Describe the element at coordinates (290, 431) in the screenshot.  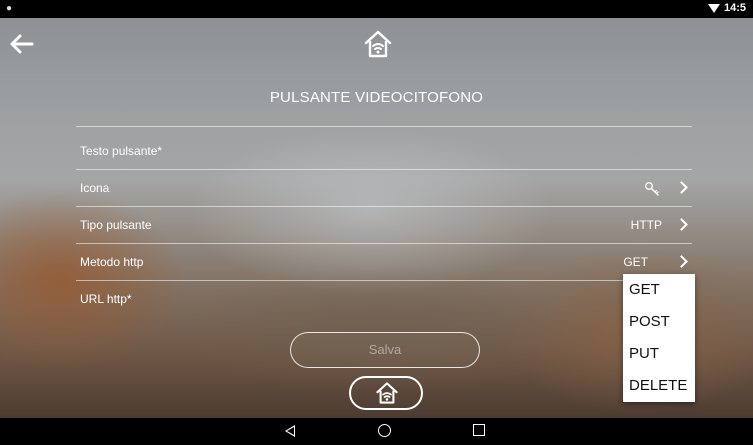
I see `nav-back-icon` at that location.